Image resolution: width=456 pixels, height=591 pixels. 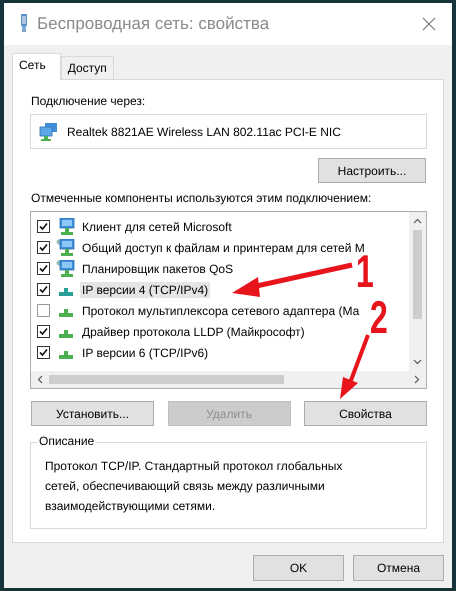 What do you see at coordinates (88, 101) in the screenshot?
I see `connection-label: Подключение через:` at bounding box center [88, 101].